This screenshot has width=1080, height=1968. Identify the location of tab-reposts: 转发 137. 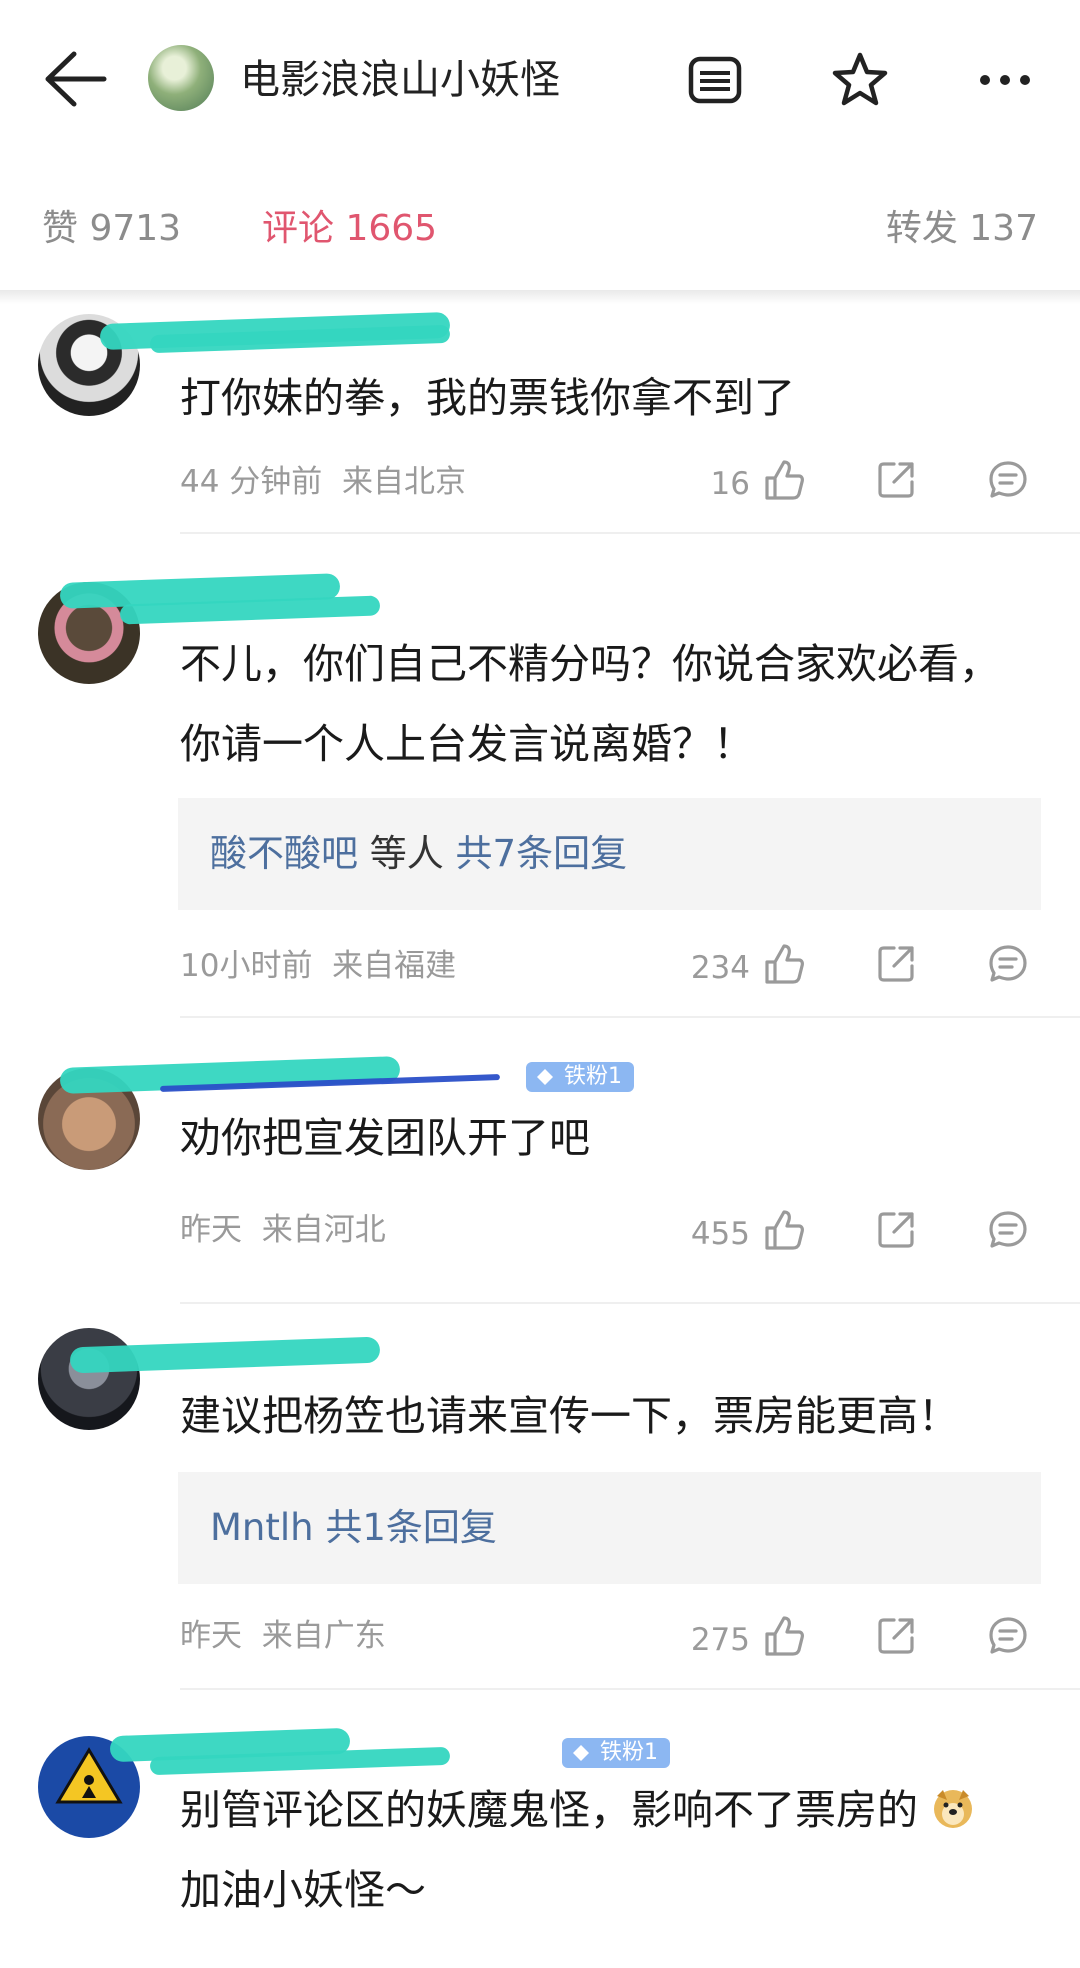
(962, 229).